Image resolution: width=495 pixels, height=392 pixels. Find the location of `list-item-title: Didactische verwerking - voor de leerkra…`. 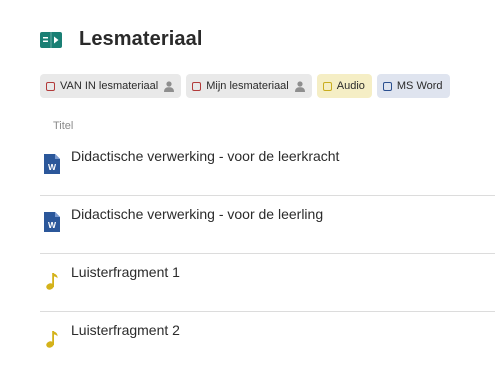

list-item-title: Didactische verwerking - voor de leerkra… is located at coordinates (205, 156).